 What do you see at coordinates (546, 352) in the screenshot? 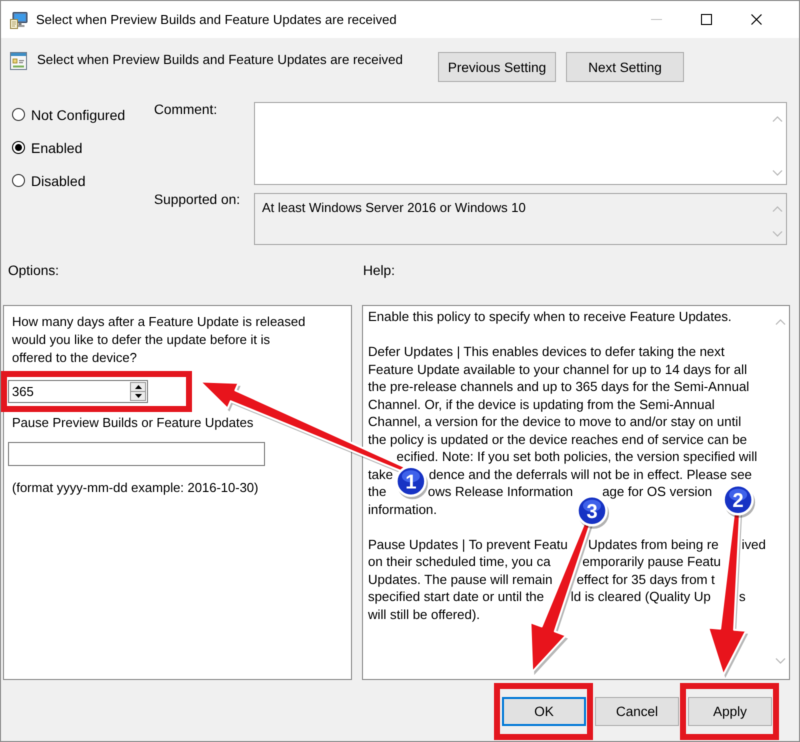
I see `help-text: Defer Updates | This enables devices to defer taking the next` at bounding box center [546, 352].